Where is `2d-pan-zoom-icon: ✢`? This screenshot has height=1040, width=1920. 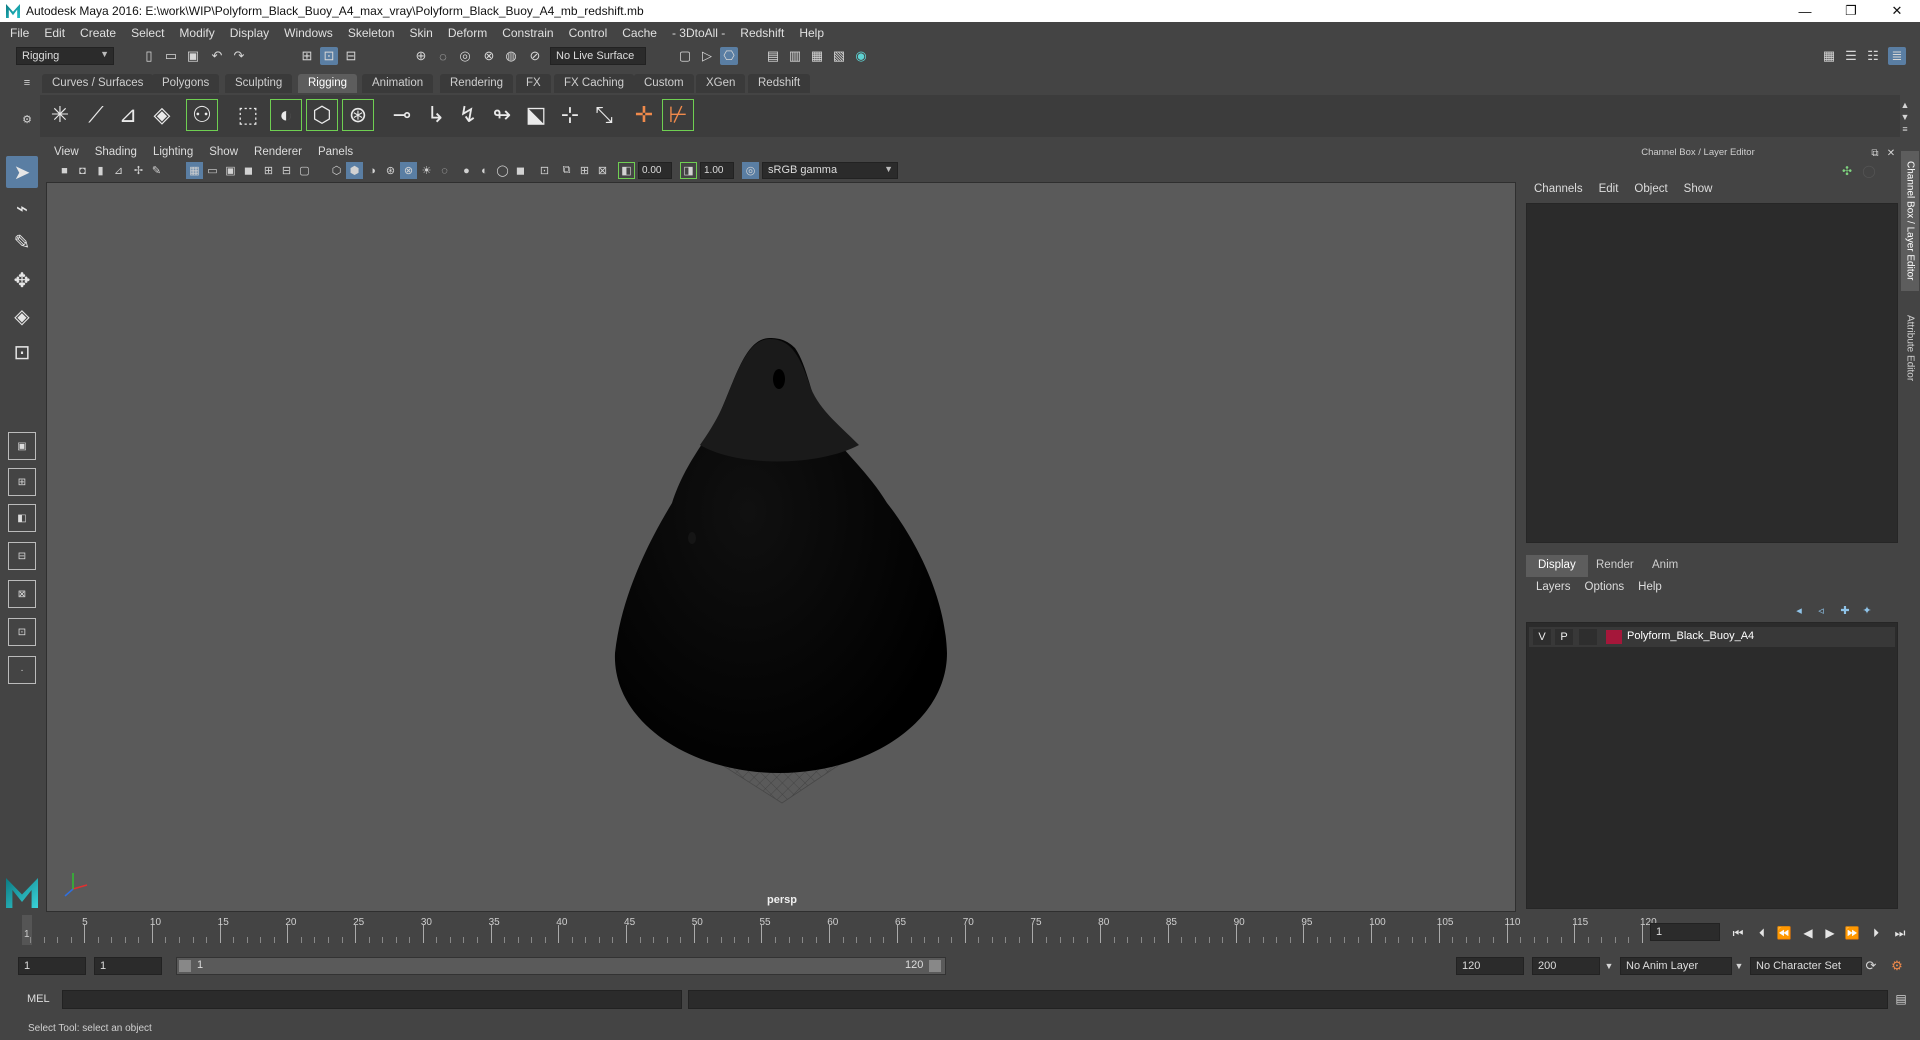 2d-pan-zoom-icon: ✢ is located at coordinates (138, 170).